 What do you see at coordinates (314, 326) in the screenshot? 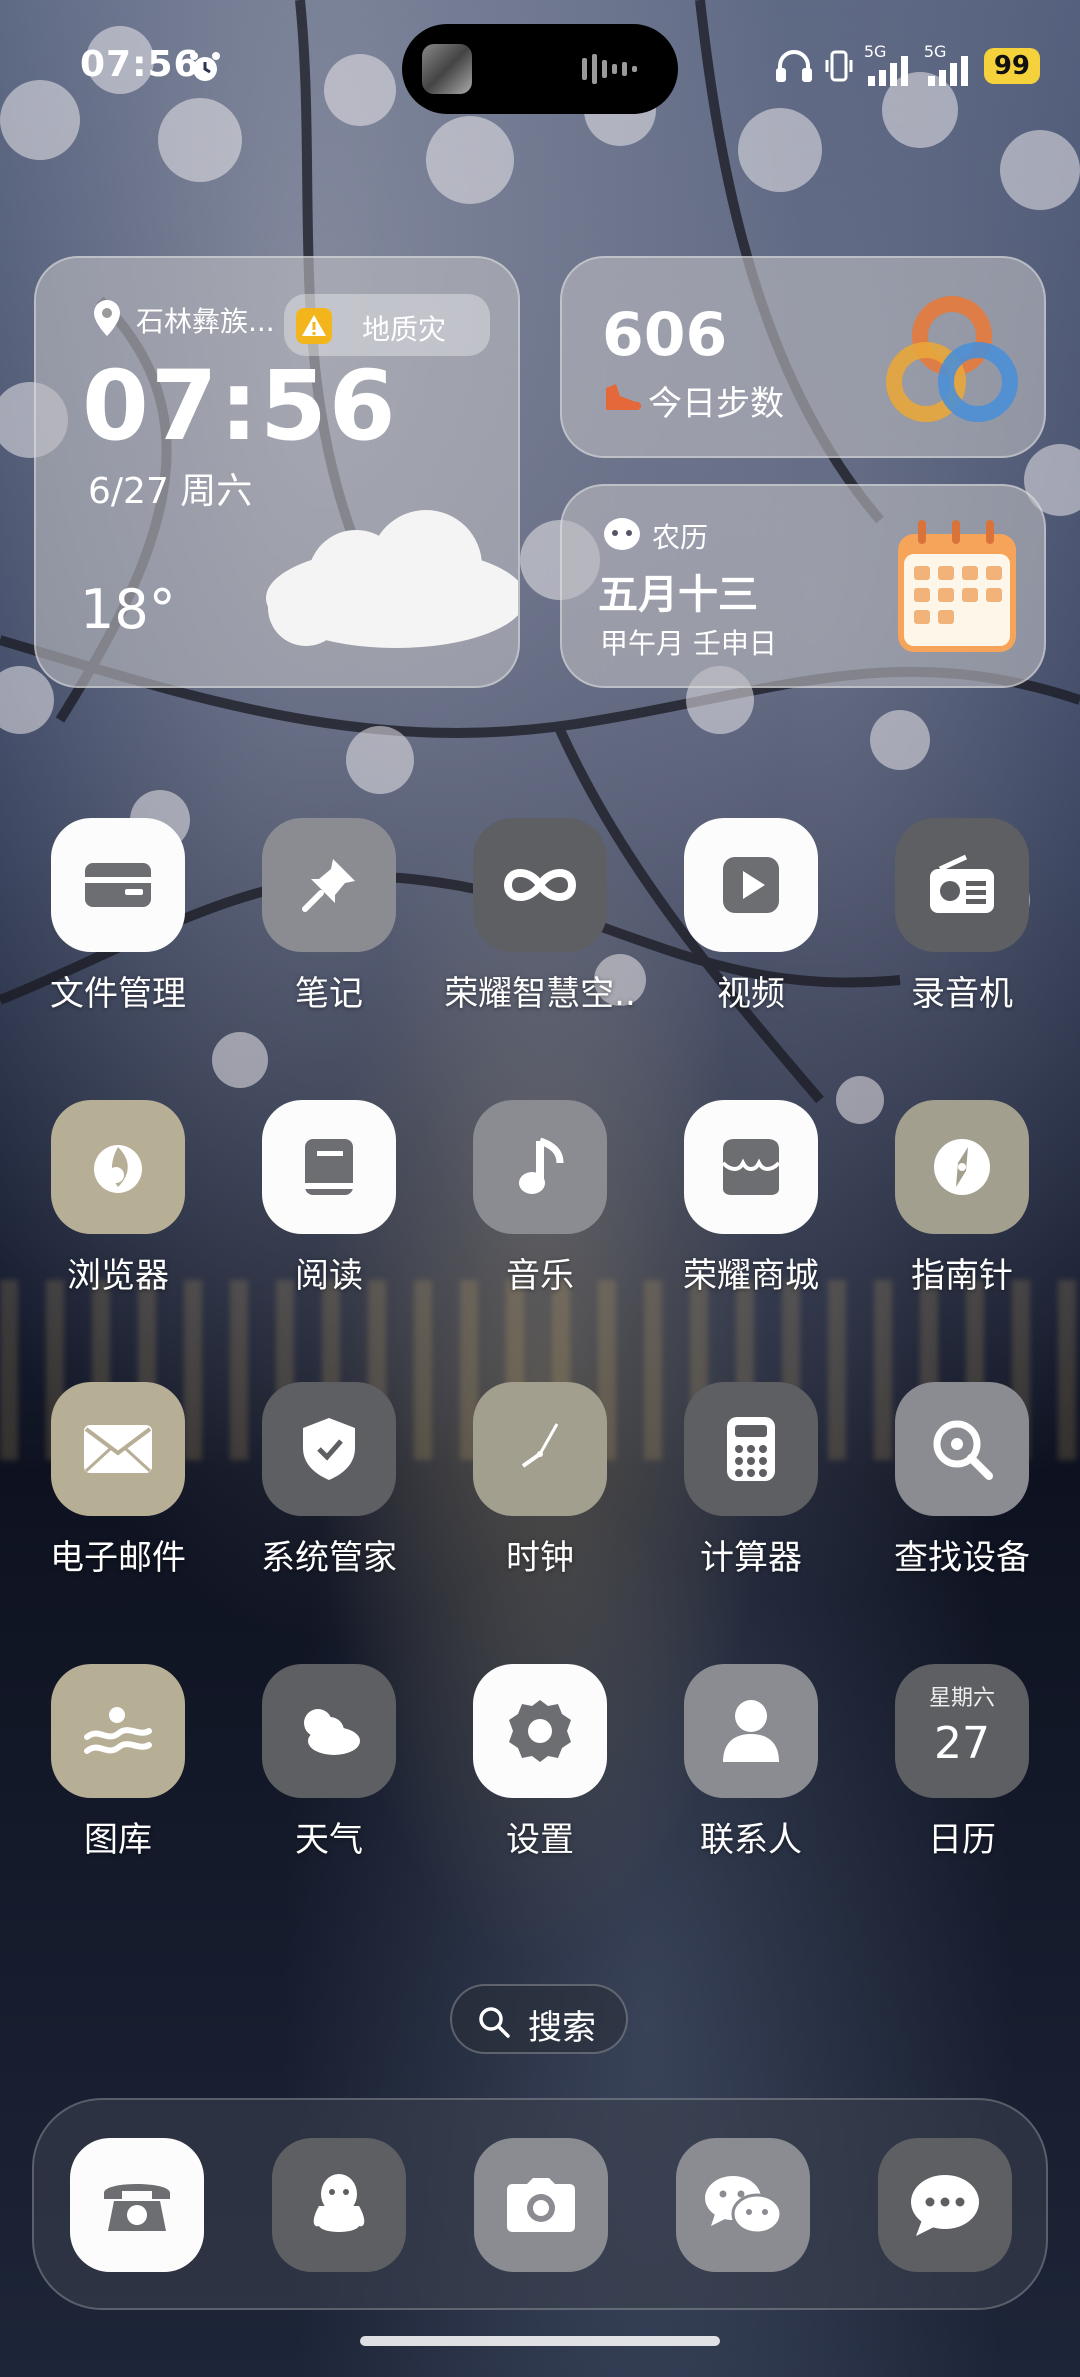
I see `warning-icon` at bounding box center [314, 326].